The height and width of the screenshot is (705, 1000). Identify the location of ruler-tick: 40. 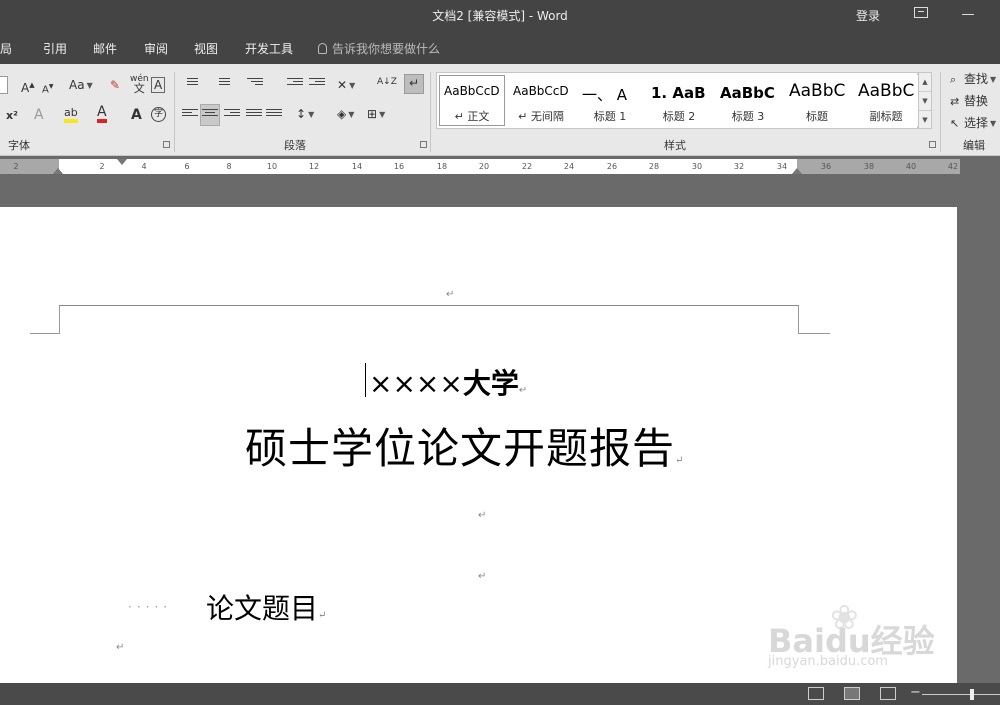
(911, 166).